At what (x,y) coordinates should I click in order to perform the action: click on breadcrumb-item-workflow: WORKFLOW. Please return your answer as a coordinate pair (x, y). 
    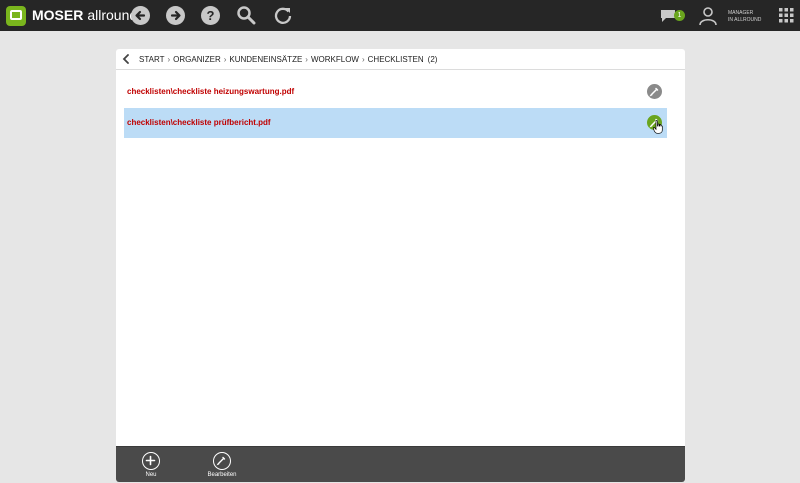
    Looking at the image, I should click on (335, 59).